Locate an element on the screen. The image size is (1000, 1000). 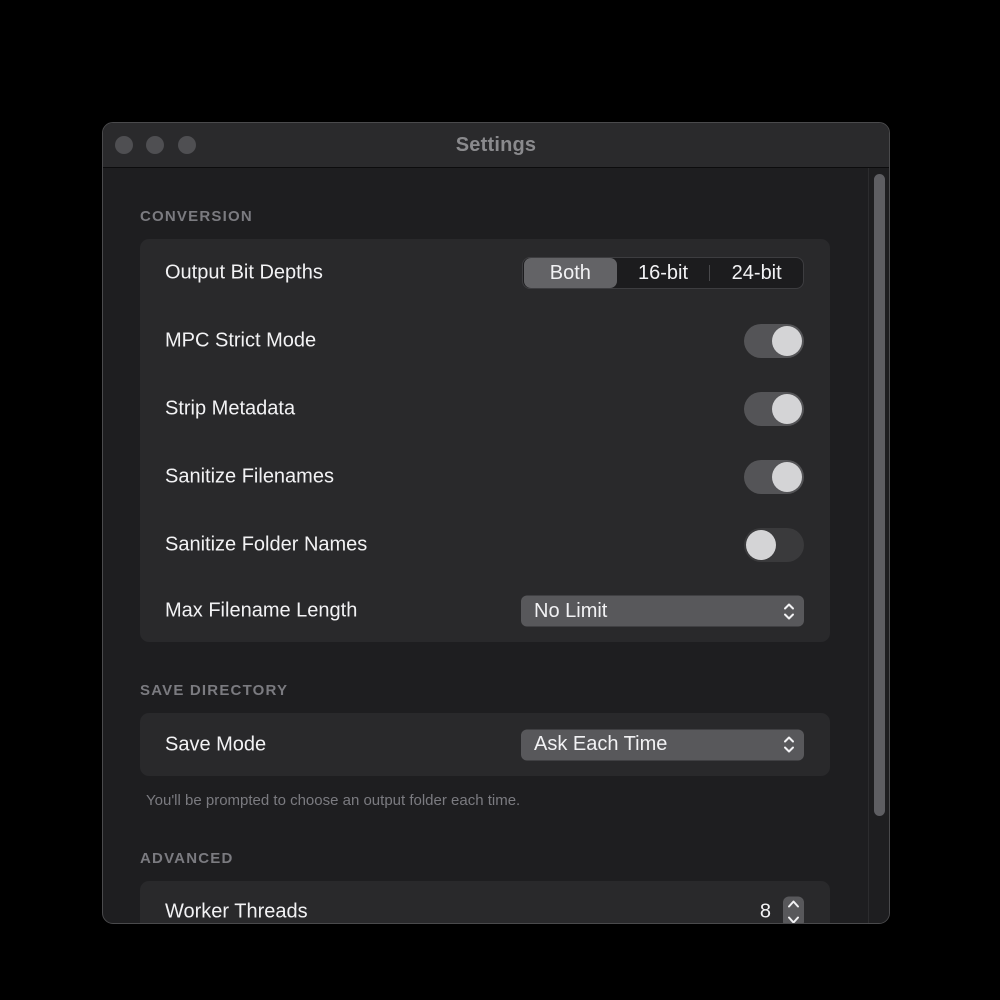
worker-threads-label: Worker Threads is located at coordinates (236, 911).